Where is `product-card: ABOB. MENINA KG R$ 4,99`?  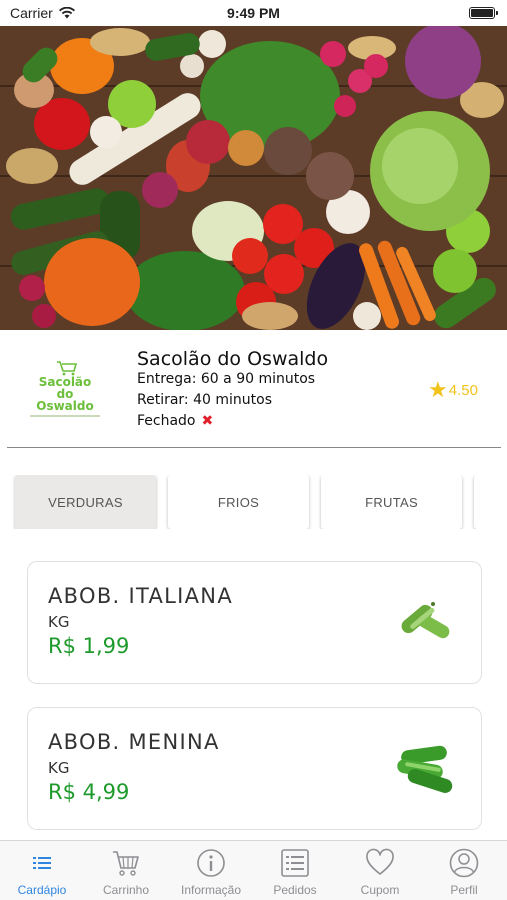 product-card: ABOB. MENINA KG R$ 4,99 is located at coordinates (254, 768).